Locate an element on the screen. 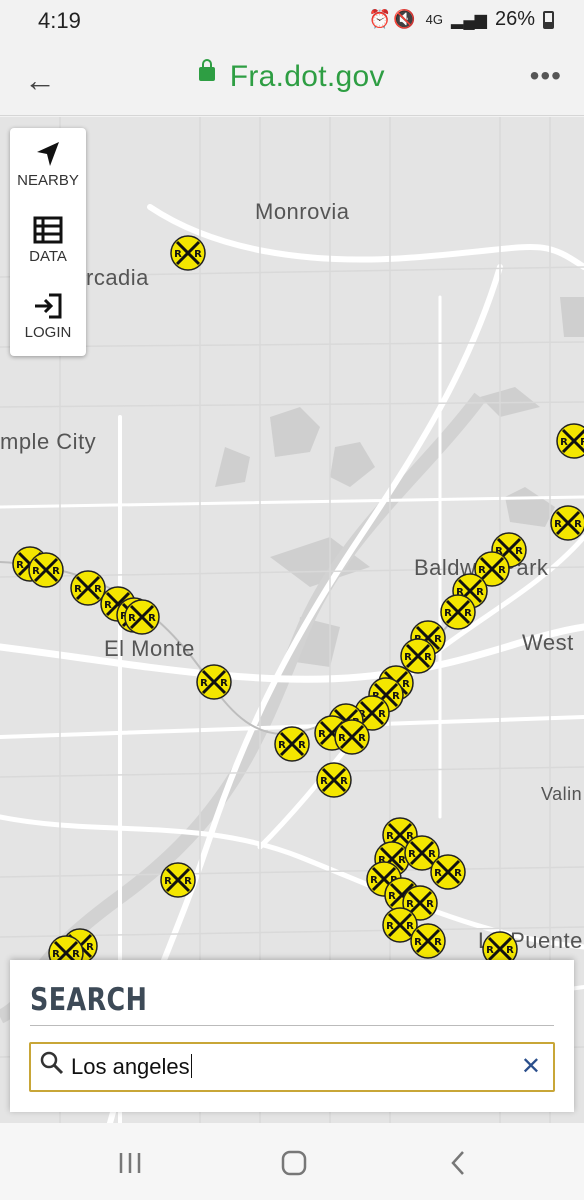 This screenshot has width=584, height=1200. search-divider is located at coordinates (292, 1025).